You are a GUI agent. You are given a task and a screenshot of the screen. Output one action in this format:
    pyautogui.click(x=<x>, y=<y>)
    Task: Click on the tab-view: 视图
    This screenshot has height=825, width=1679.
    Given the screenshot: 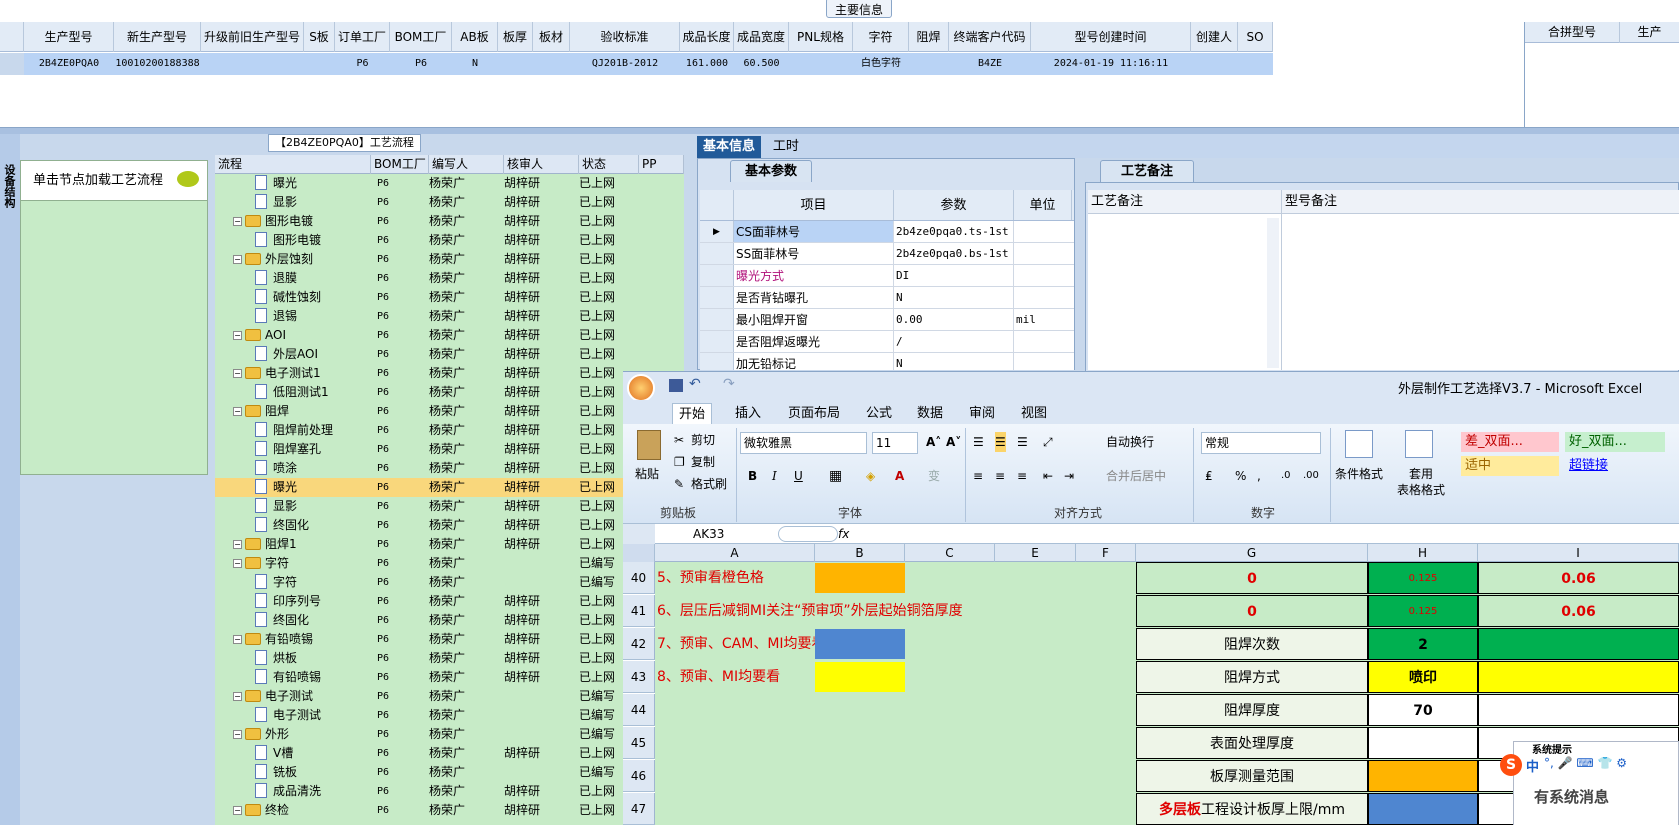 What is the action you would take?
    pyautogui.click(x=1034, y=413)
    